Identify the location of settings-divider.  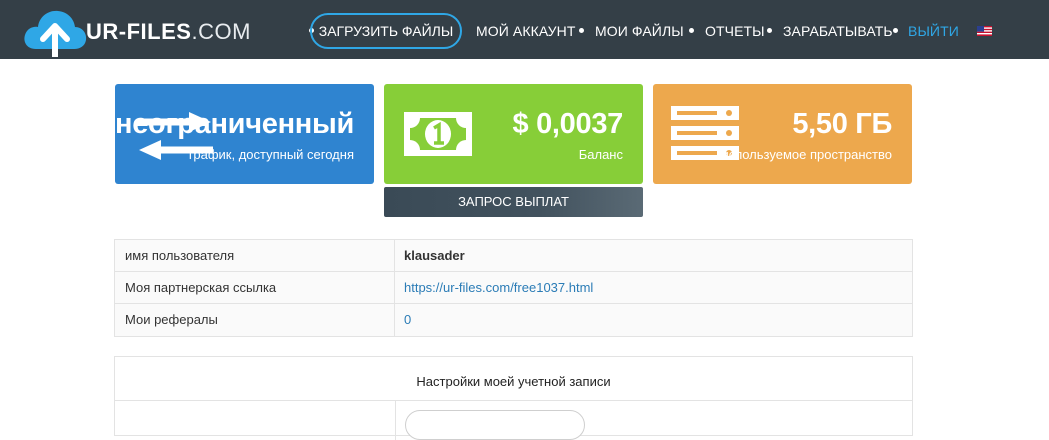
(513, 400).